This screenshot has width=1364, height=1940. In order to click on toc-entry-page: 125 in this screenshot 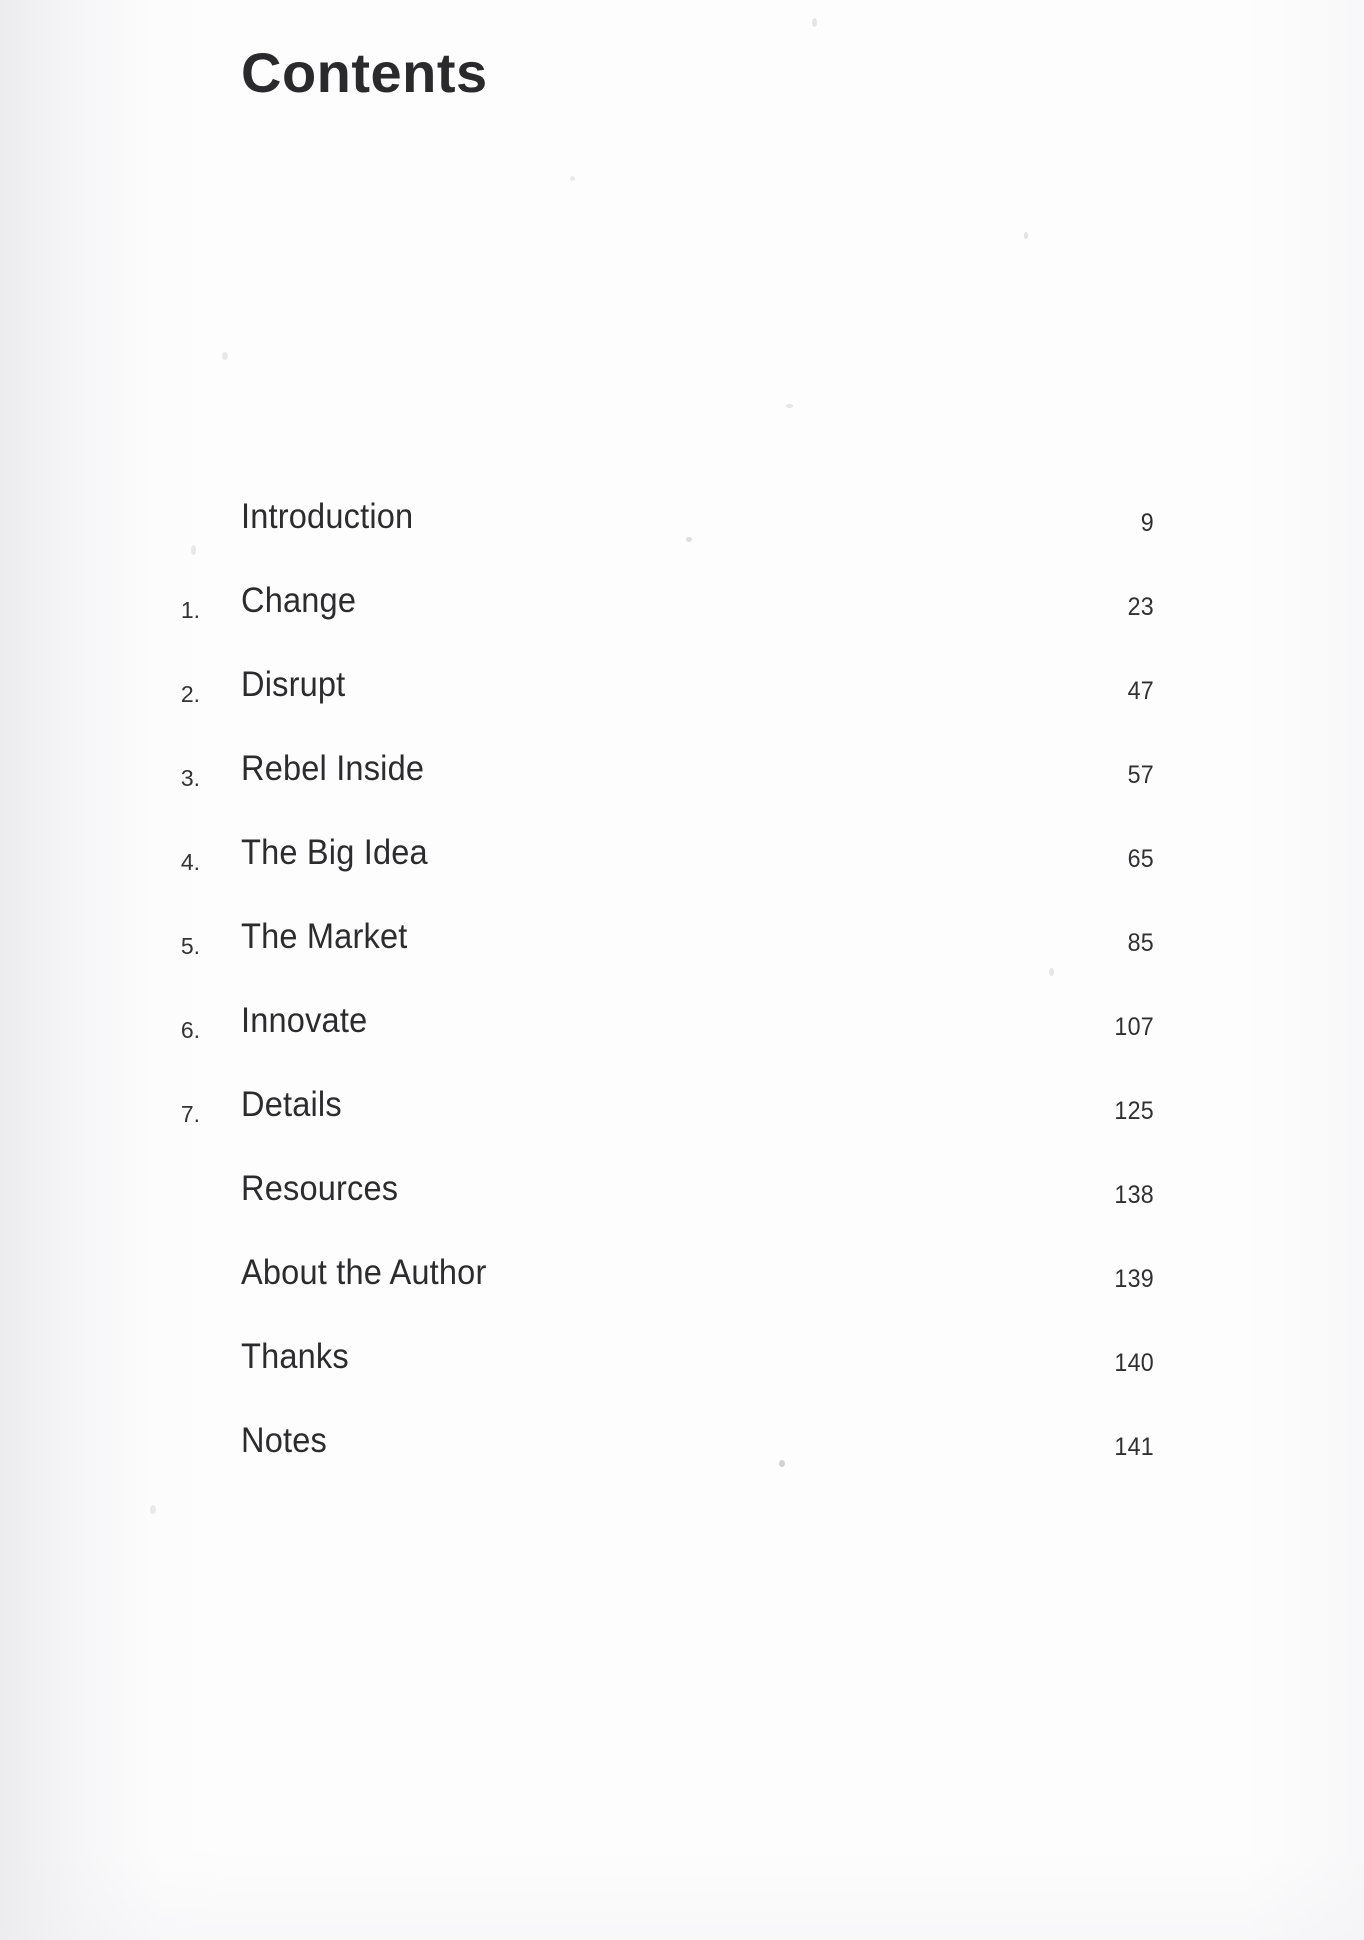, I will do `click(1134, 1111)`.